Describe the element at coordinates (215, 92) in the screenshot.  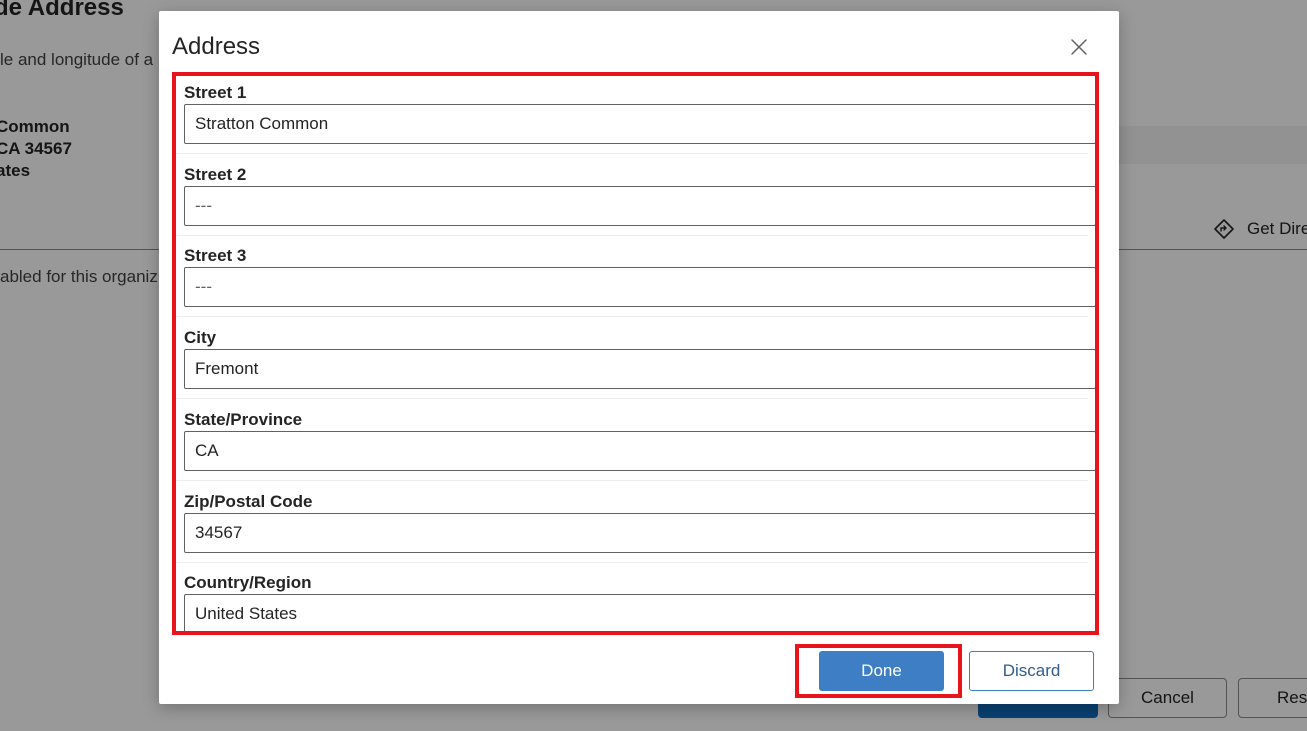
I see `street1-label: Street 1` at that location.